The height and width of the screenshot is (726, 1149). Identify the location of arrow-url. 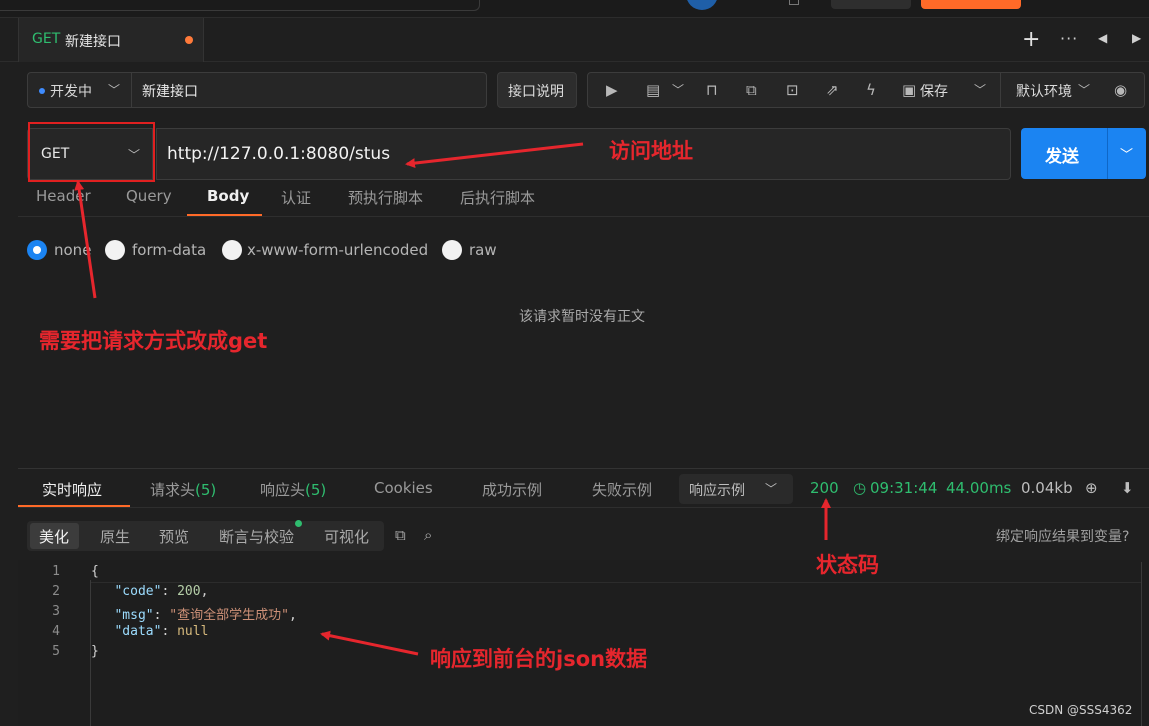
(494, 155).